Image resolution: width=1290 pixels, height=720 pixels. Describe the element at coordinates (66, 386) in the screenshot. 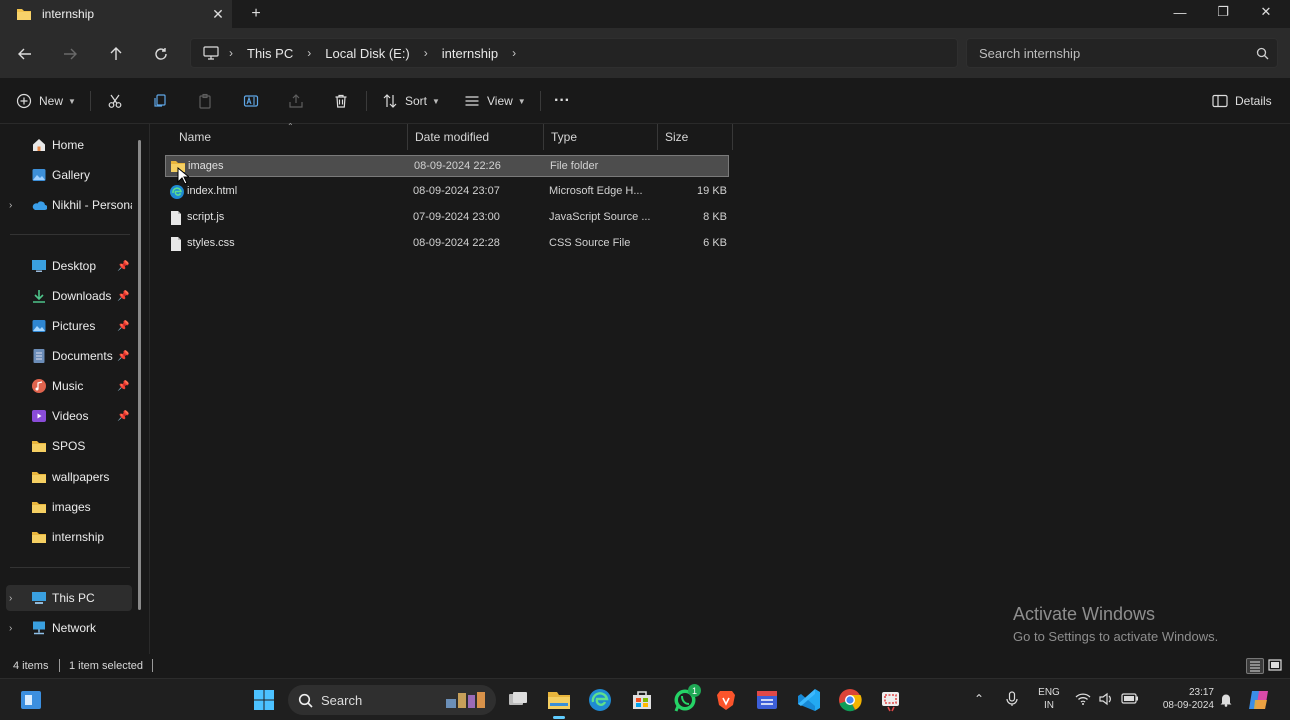

I see `sidebar-item-music: Music 📌` at that location.